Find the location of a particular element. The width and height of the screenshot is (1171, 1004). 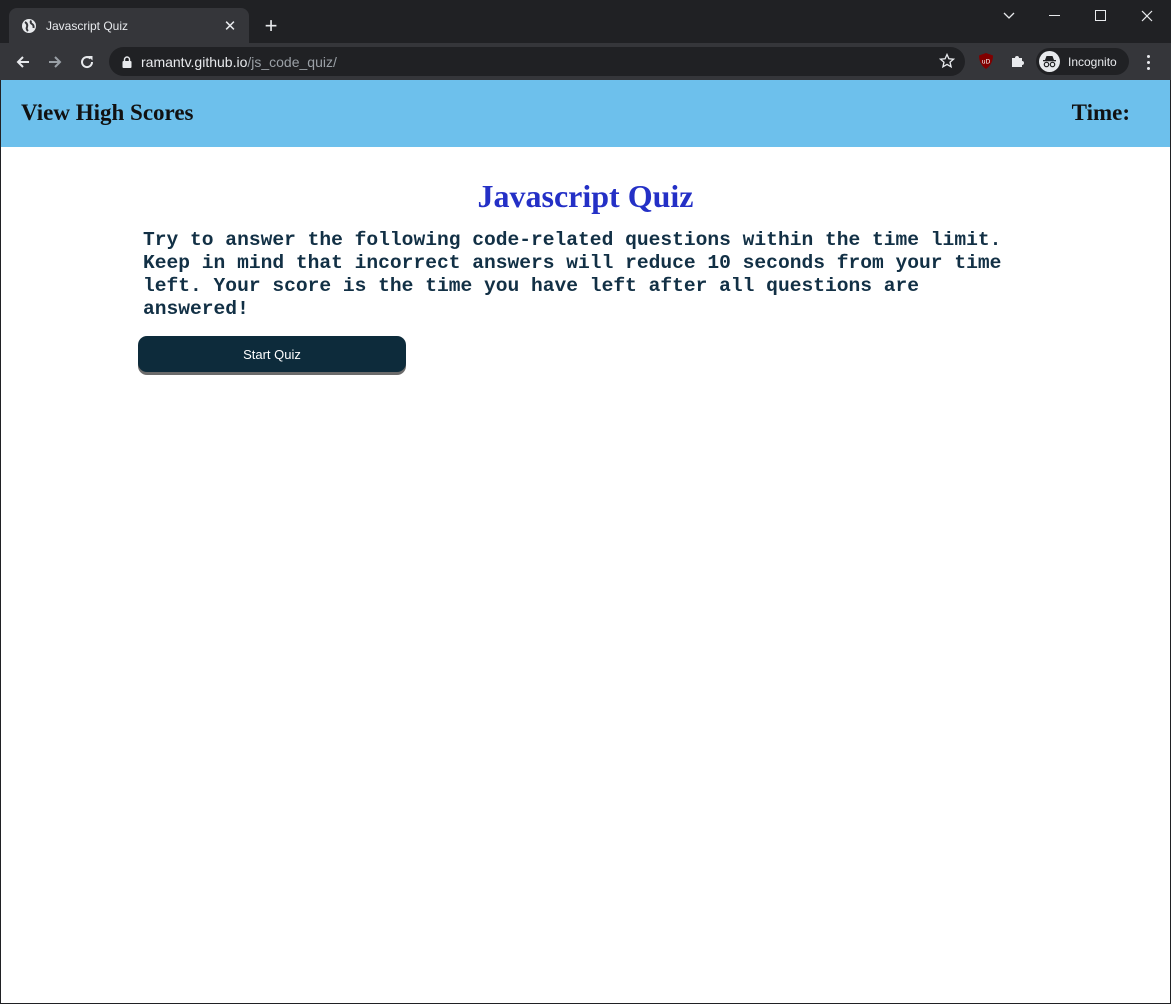

tab-search-button is located at coordinates (1009, 16).